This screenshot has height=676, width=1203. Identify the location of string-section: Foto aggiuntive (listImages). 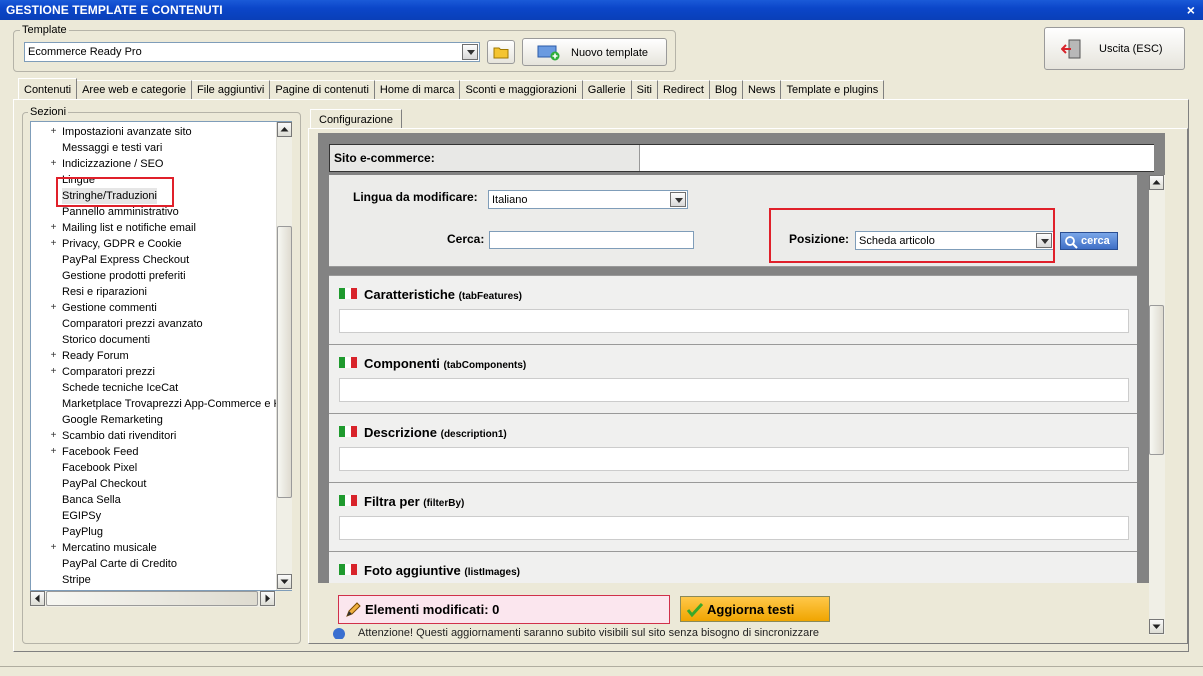
(733, 567).